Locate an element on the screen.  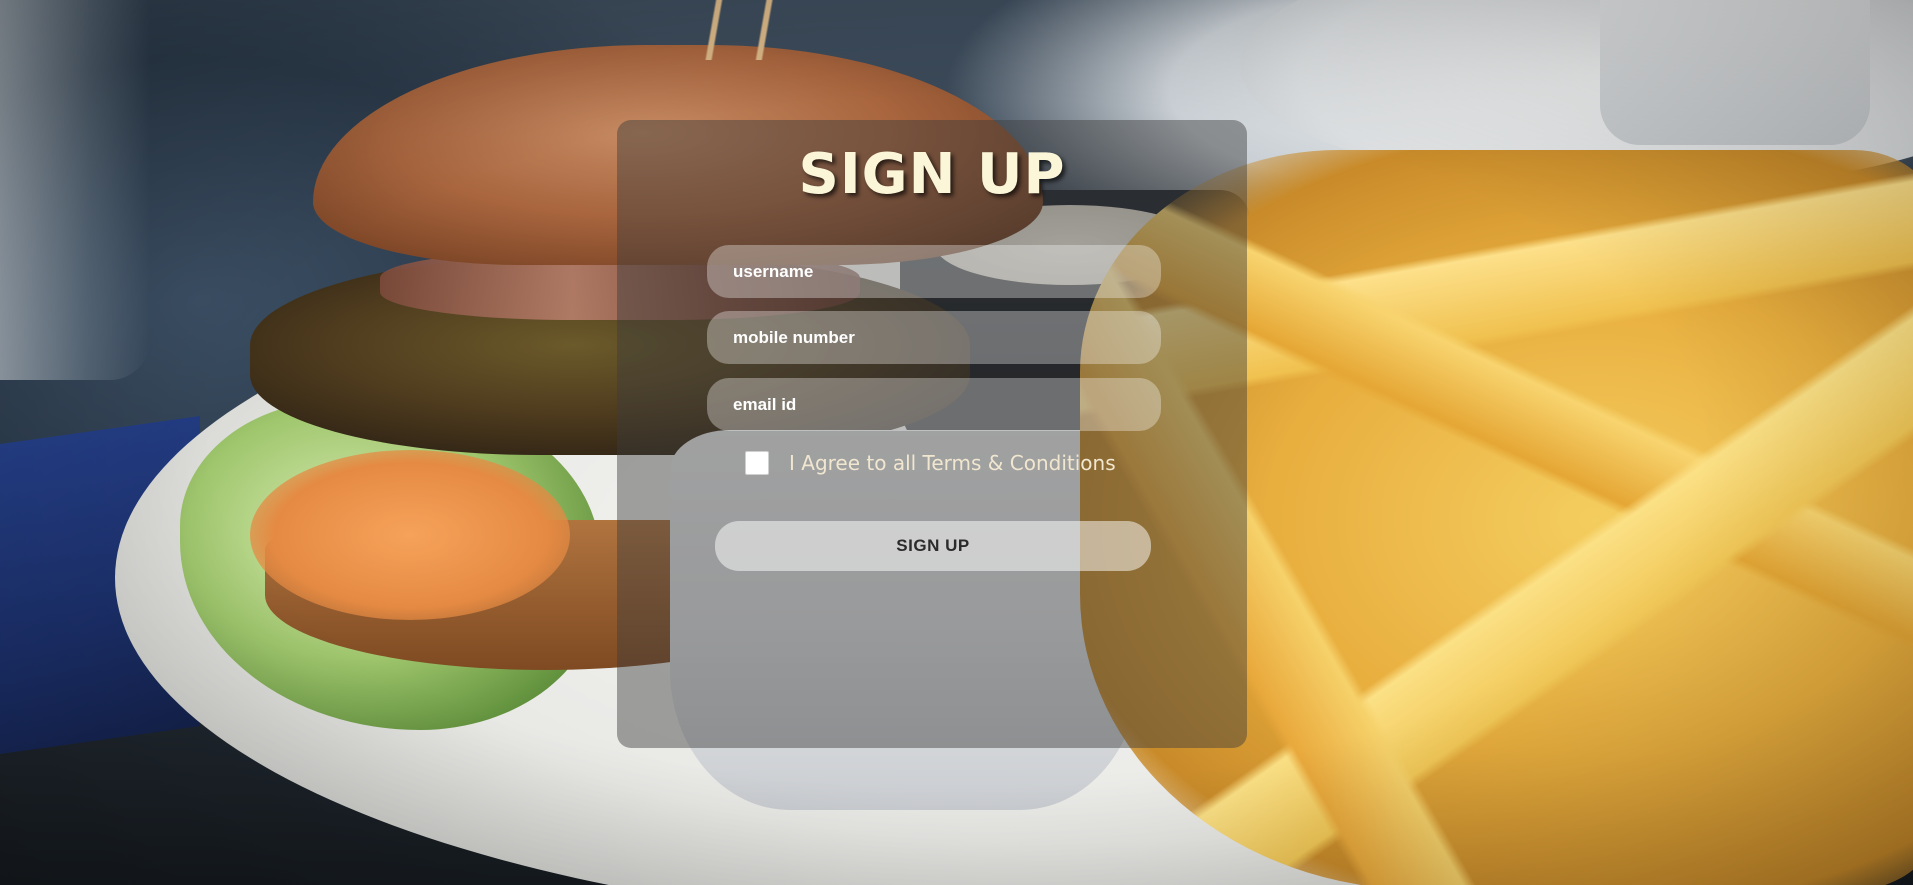
username-input is located at coordinates (934, 271).